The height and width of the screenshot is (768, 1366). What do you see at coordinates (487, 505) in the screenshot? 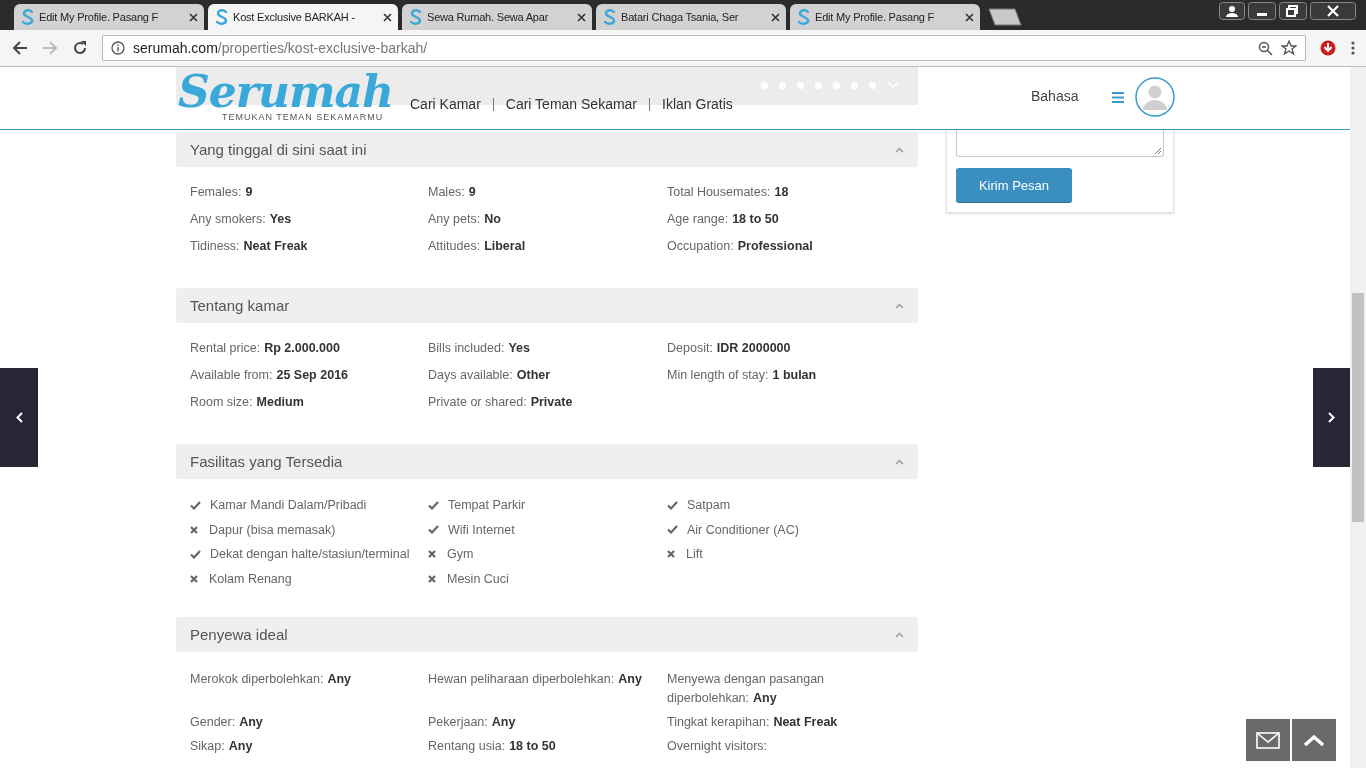
I see `facility-label: Tempat Parkir` at bounding box center [487, 505].